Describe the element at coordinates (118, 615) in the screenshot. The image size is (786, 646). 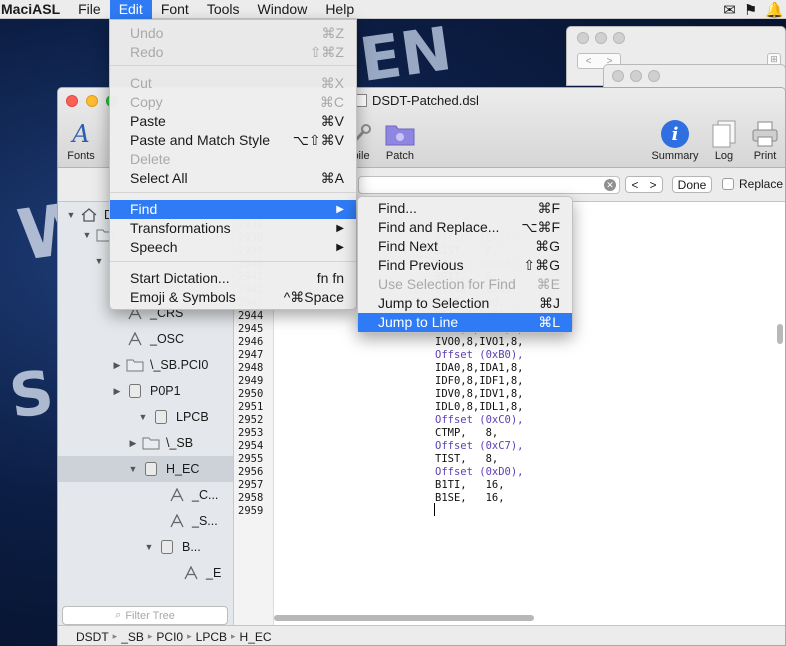
I see `search-icon: ⌕` at that location.